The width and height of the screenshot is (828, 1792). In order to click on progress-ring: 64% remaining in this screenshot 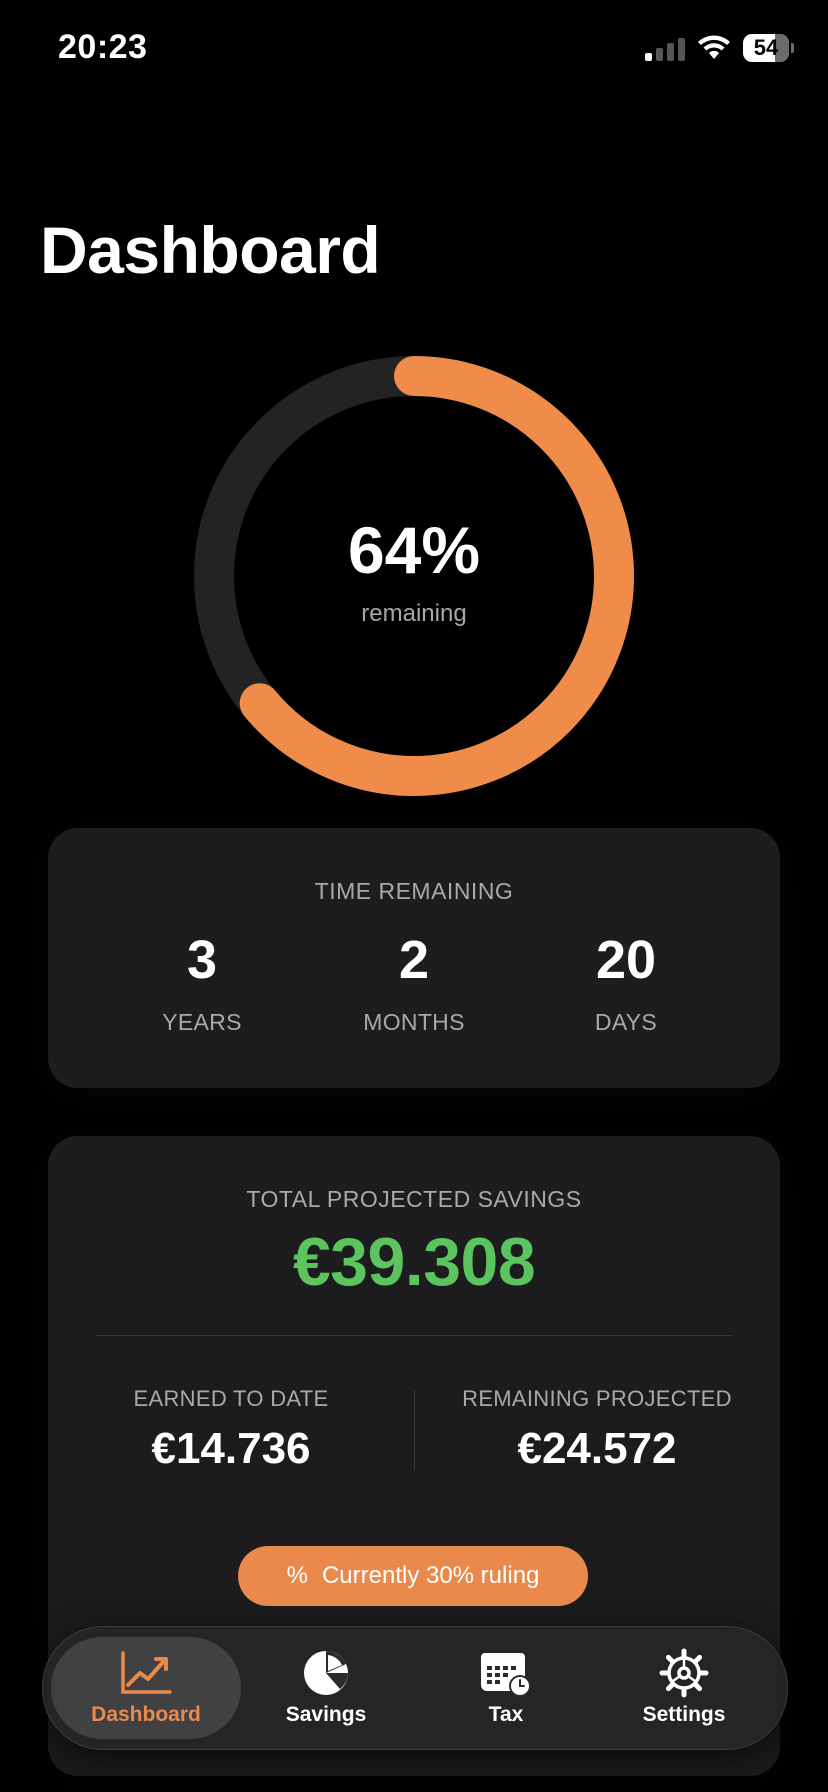, I will do `click(414, 576)`.